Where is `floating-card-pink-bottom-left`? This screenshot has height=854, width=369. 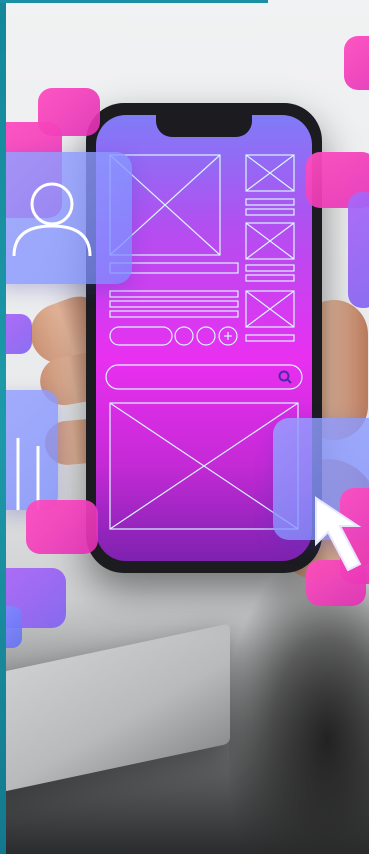
floating-card-pink-bottom-left is located at coordinates (62, 527).